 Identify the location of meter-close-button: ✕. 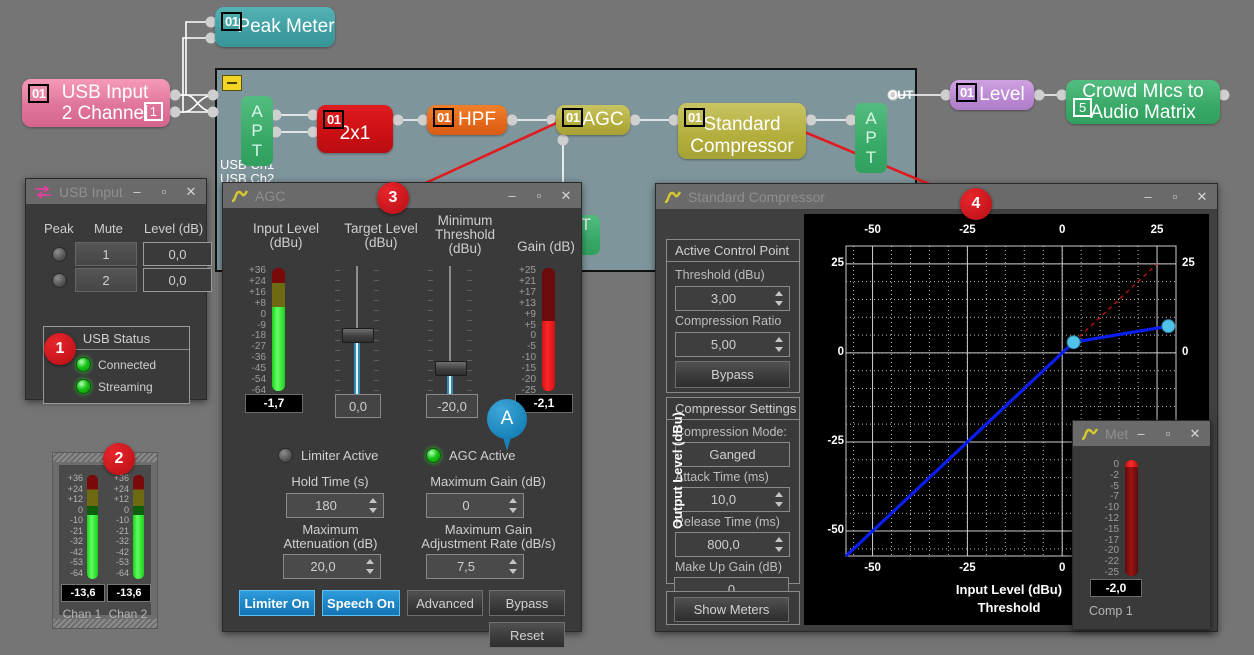
(1195, 433).